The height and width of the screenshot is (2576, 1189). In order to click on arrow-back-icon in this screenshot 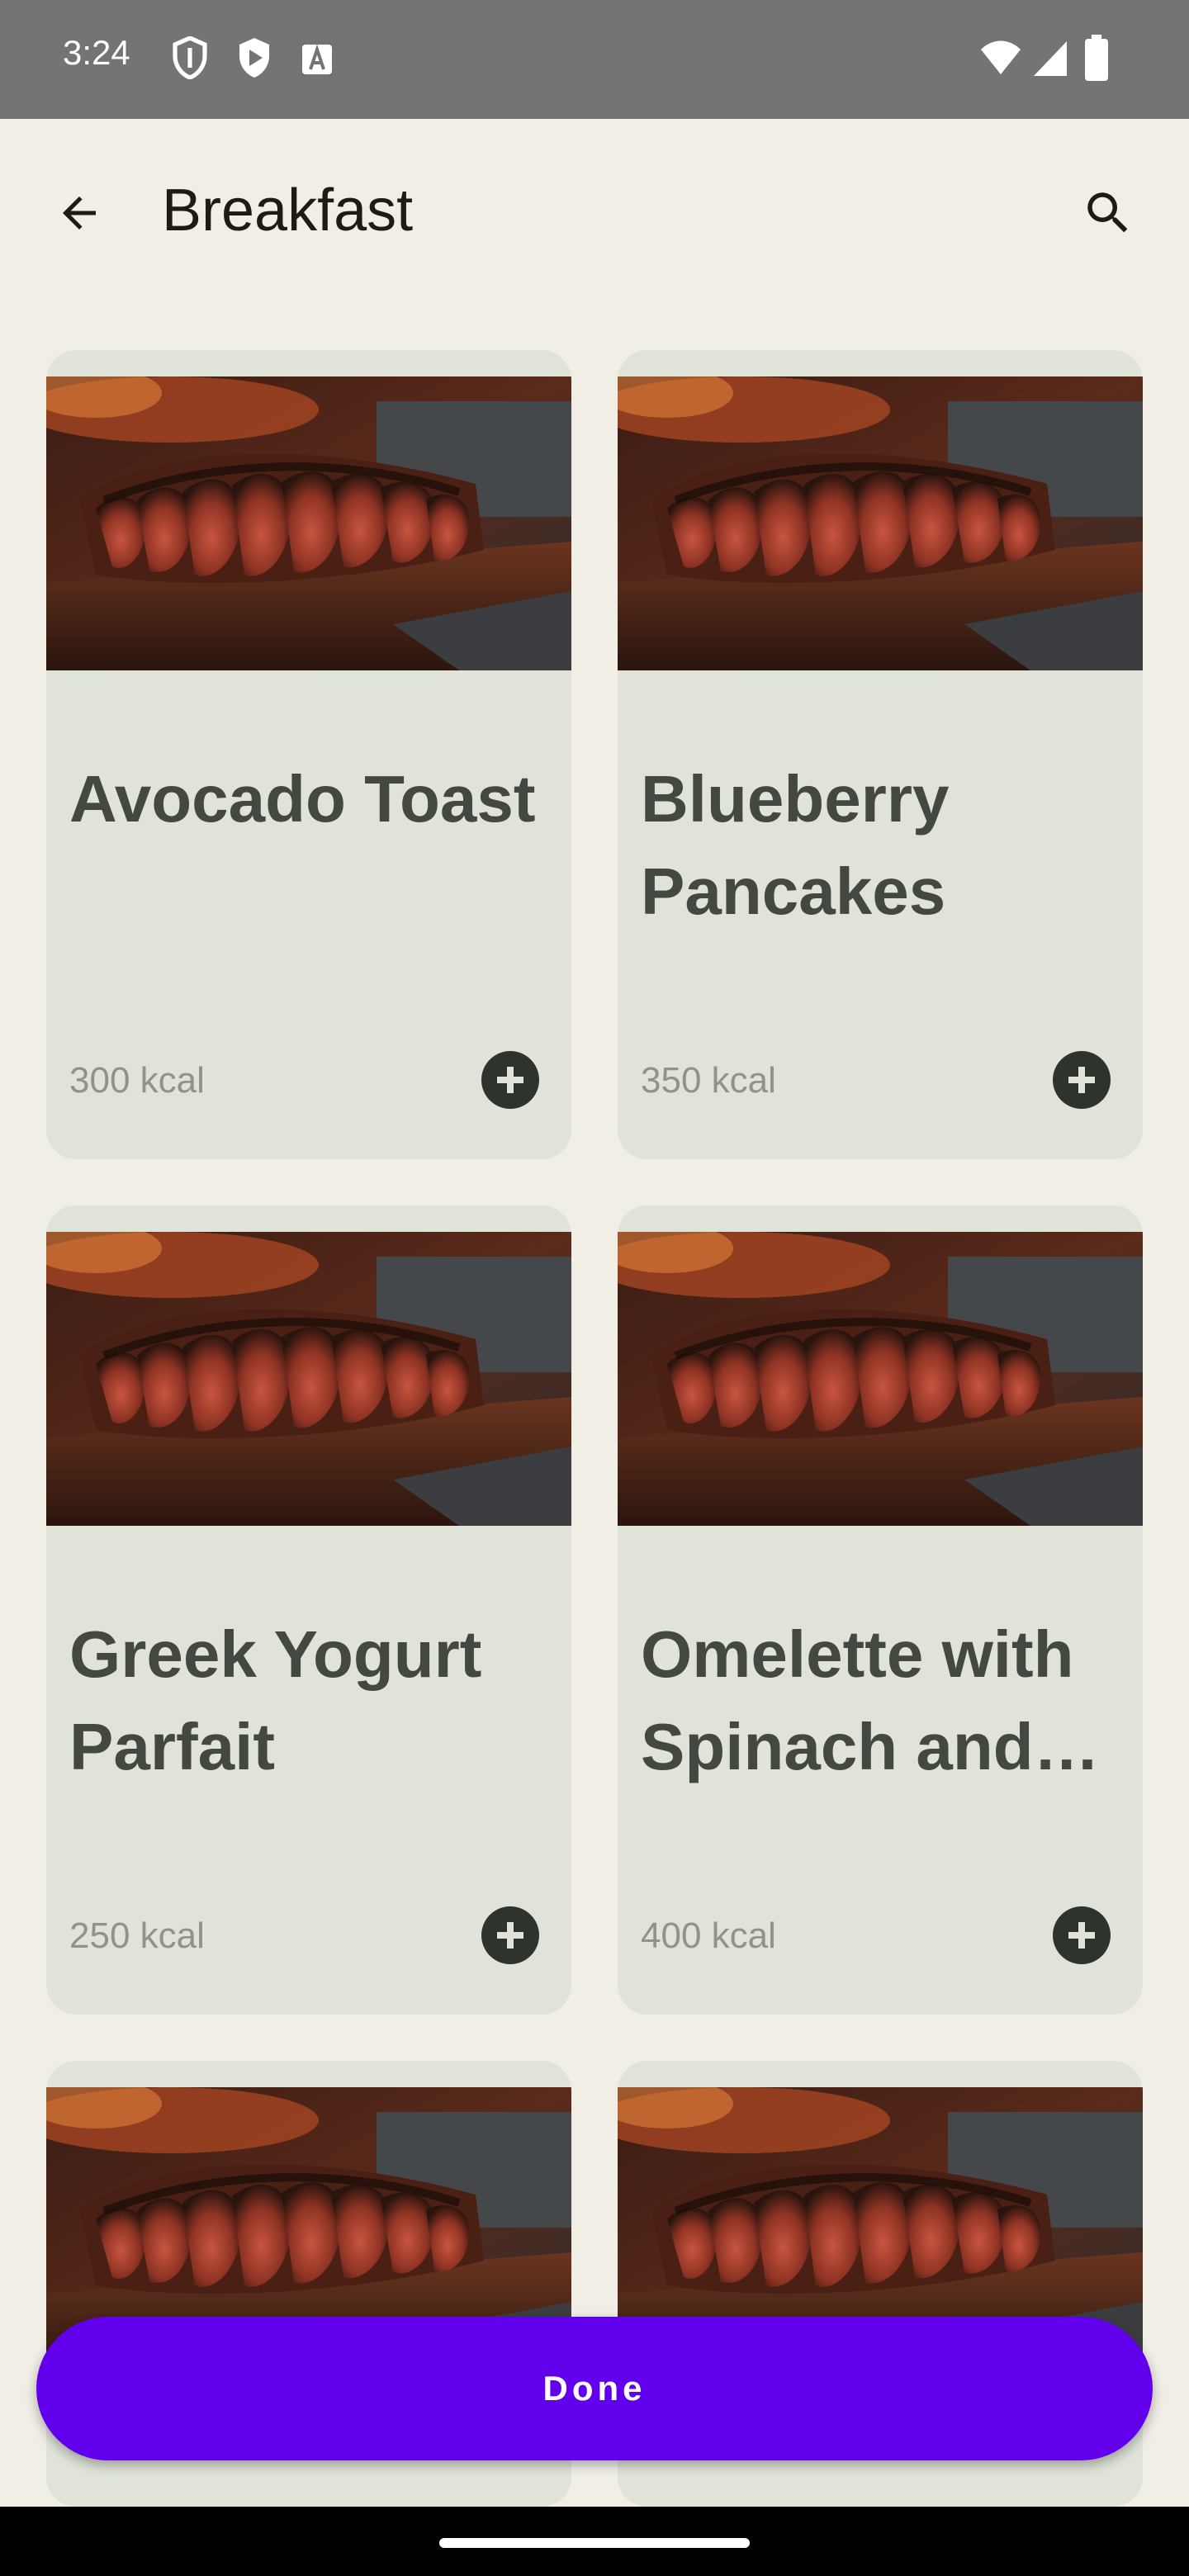, I will do `click(79, 213)`.